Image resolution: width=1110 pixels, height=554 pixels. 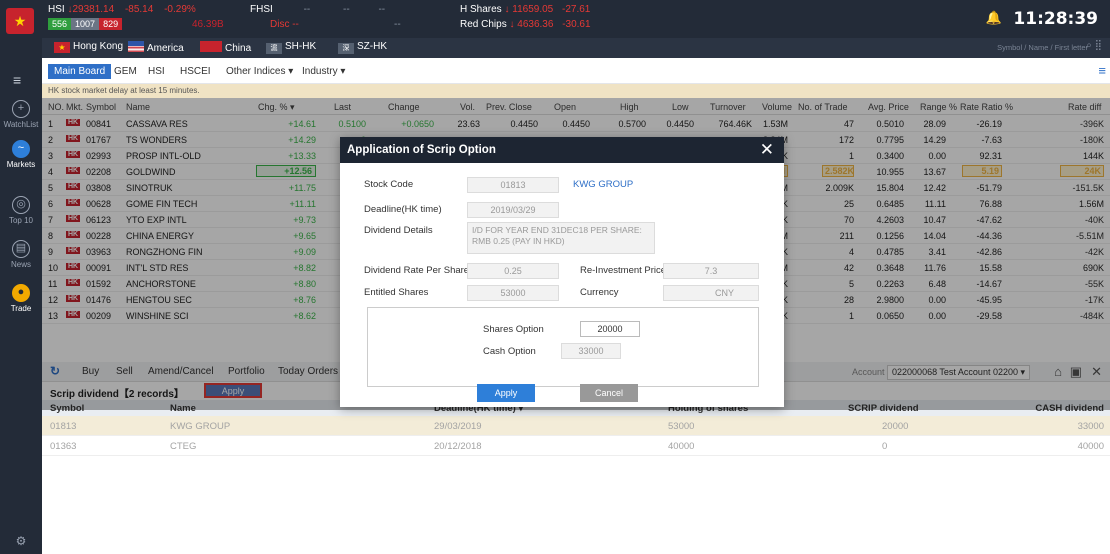 I want to click on sidebar-item-markets: ~ Markets, so click(x=21, y=154).